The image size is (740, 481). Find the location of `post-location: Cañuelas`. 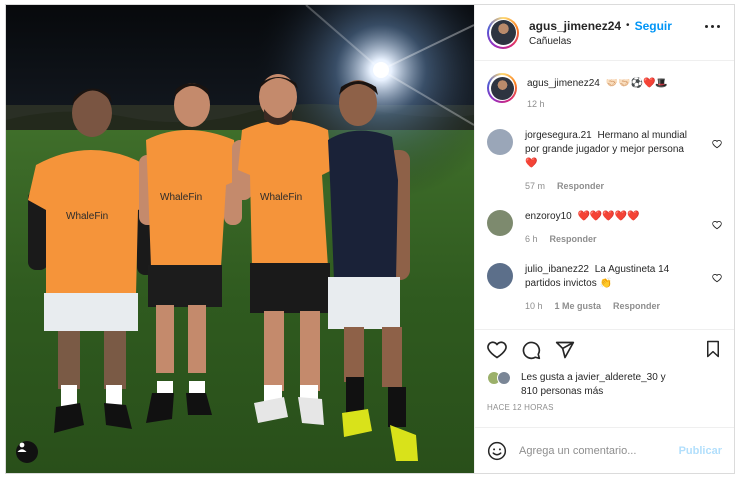

post-location: Cañuelas is located at coordinates (600, 41).